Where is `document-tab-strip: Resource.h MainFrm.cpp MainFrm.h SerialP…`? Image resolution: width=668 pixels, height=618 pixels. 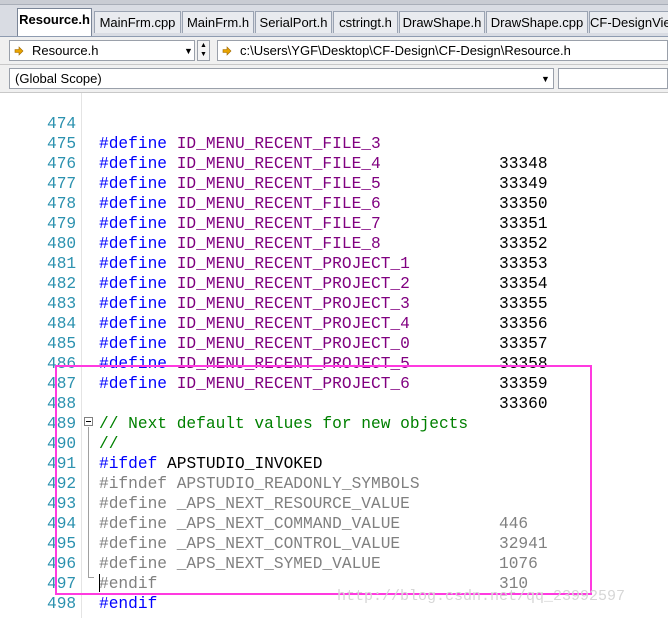 document-tab-strip: Resource.h MainFrm.cpp MainFrm.h SerialP… is located at coordinates (334, 18).